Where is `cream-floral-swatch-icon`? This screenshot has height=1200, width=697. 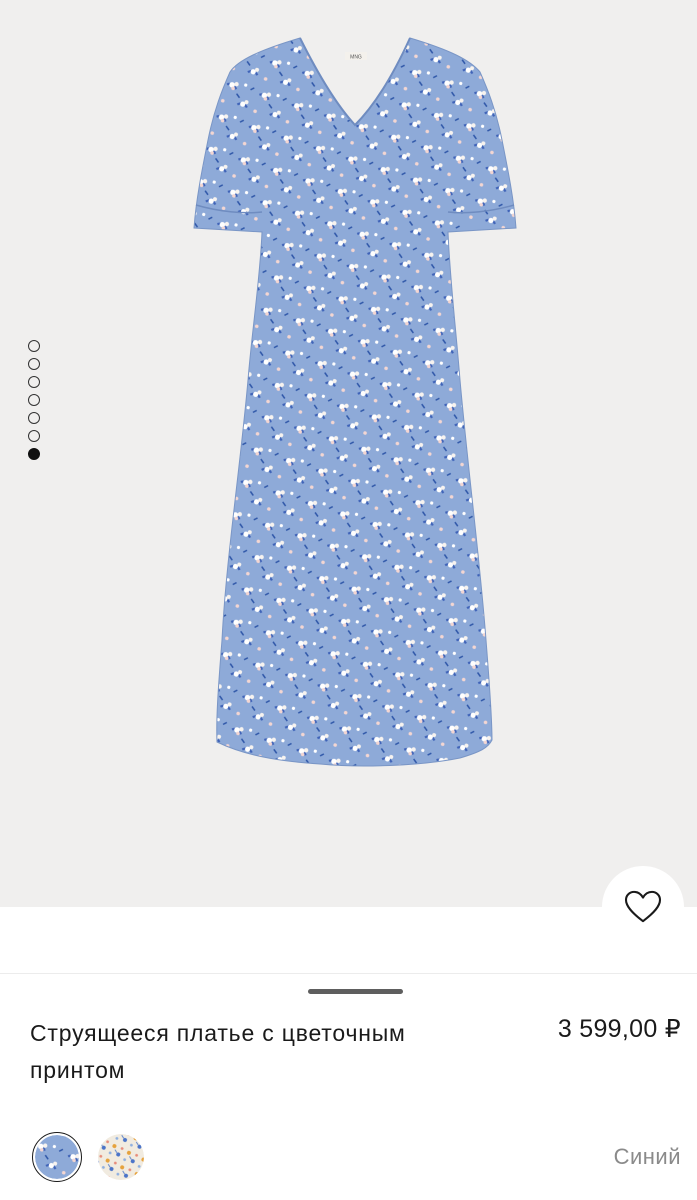
cream-floral-swatch-icon is located at coordinates (121, 1157).